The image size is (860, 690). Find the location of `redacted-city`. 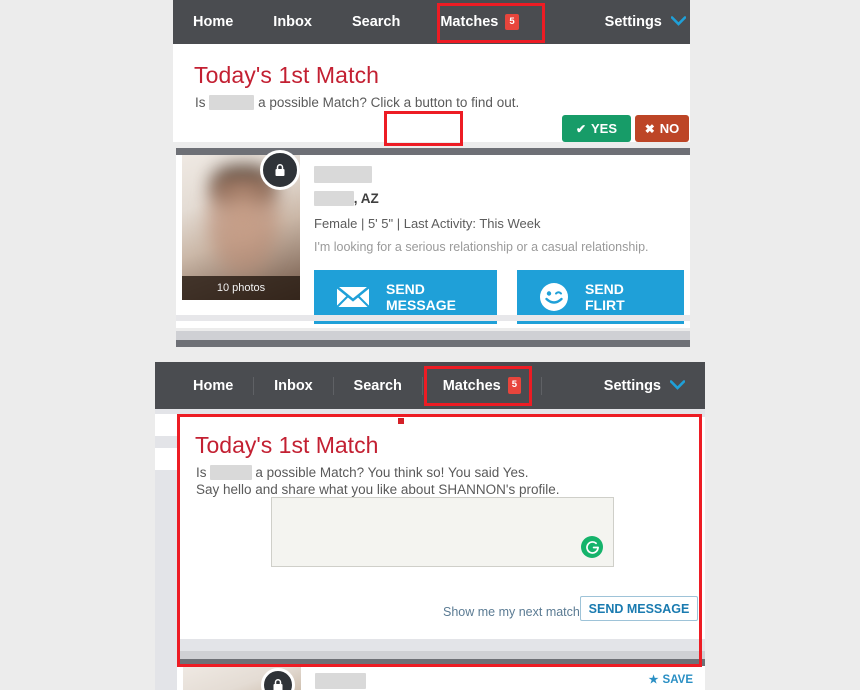

redacted-city is located at coordinates (334, 198).